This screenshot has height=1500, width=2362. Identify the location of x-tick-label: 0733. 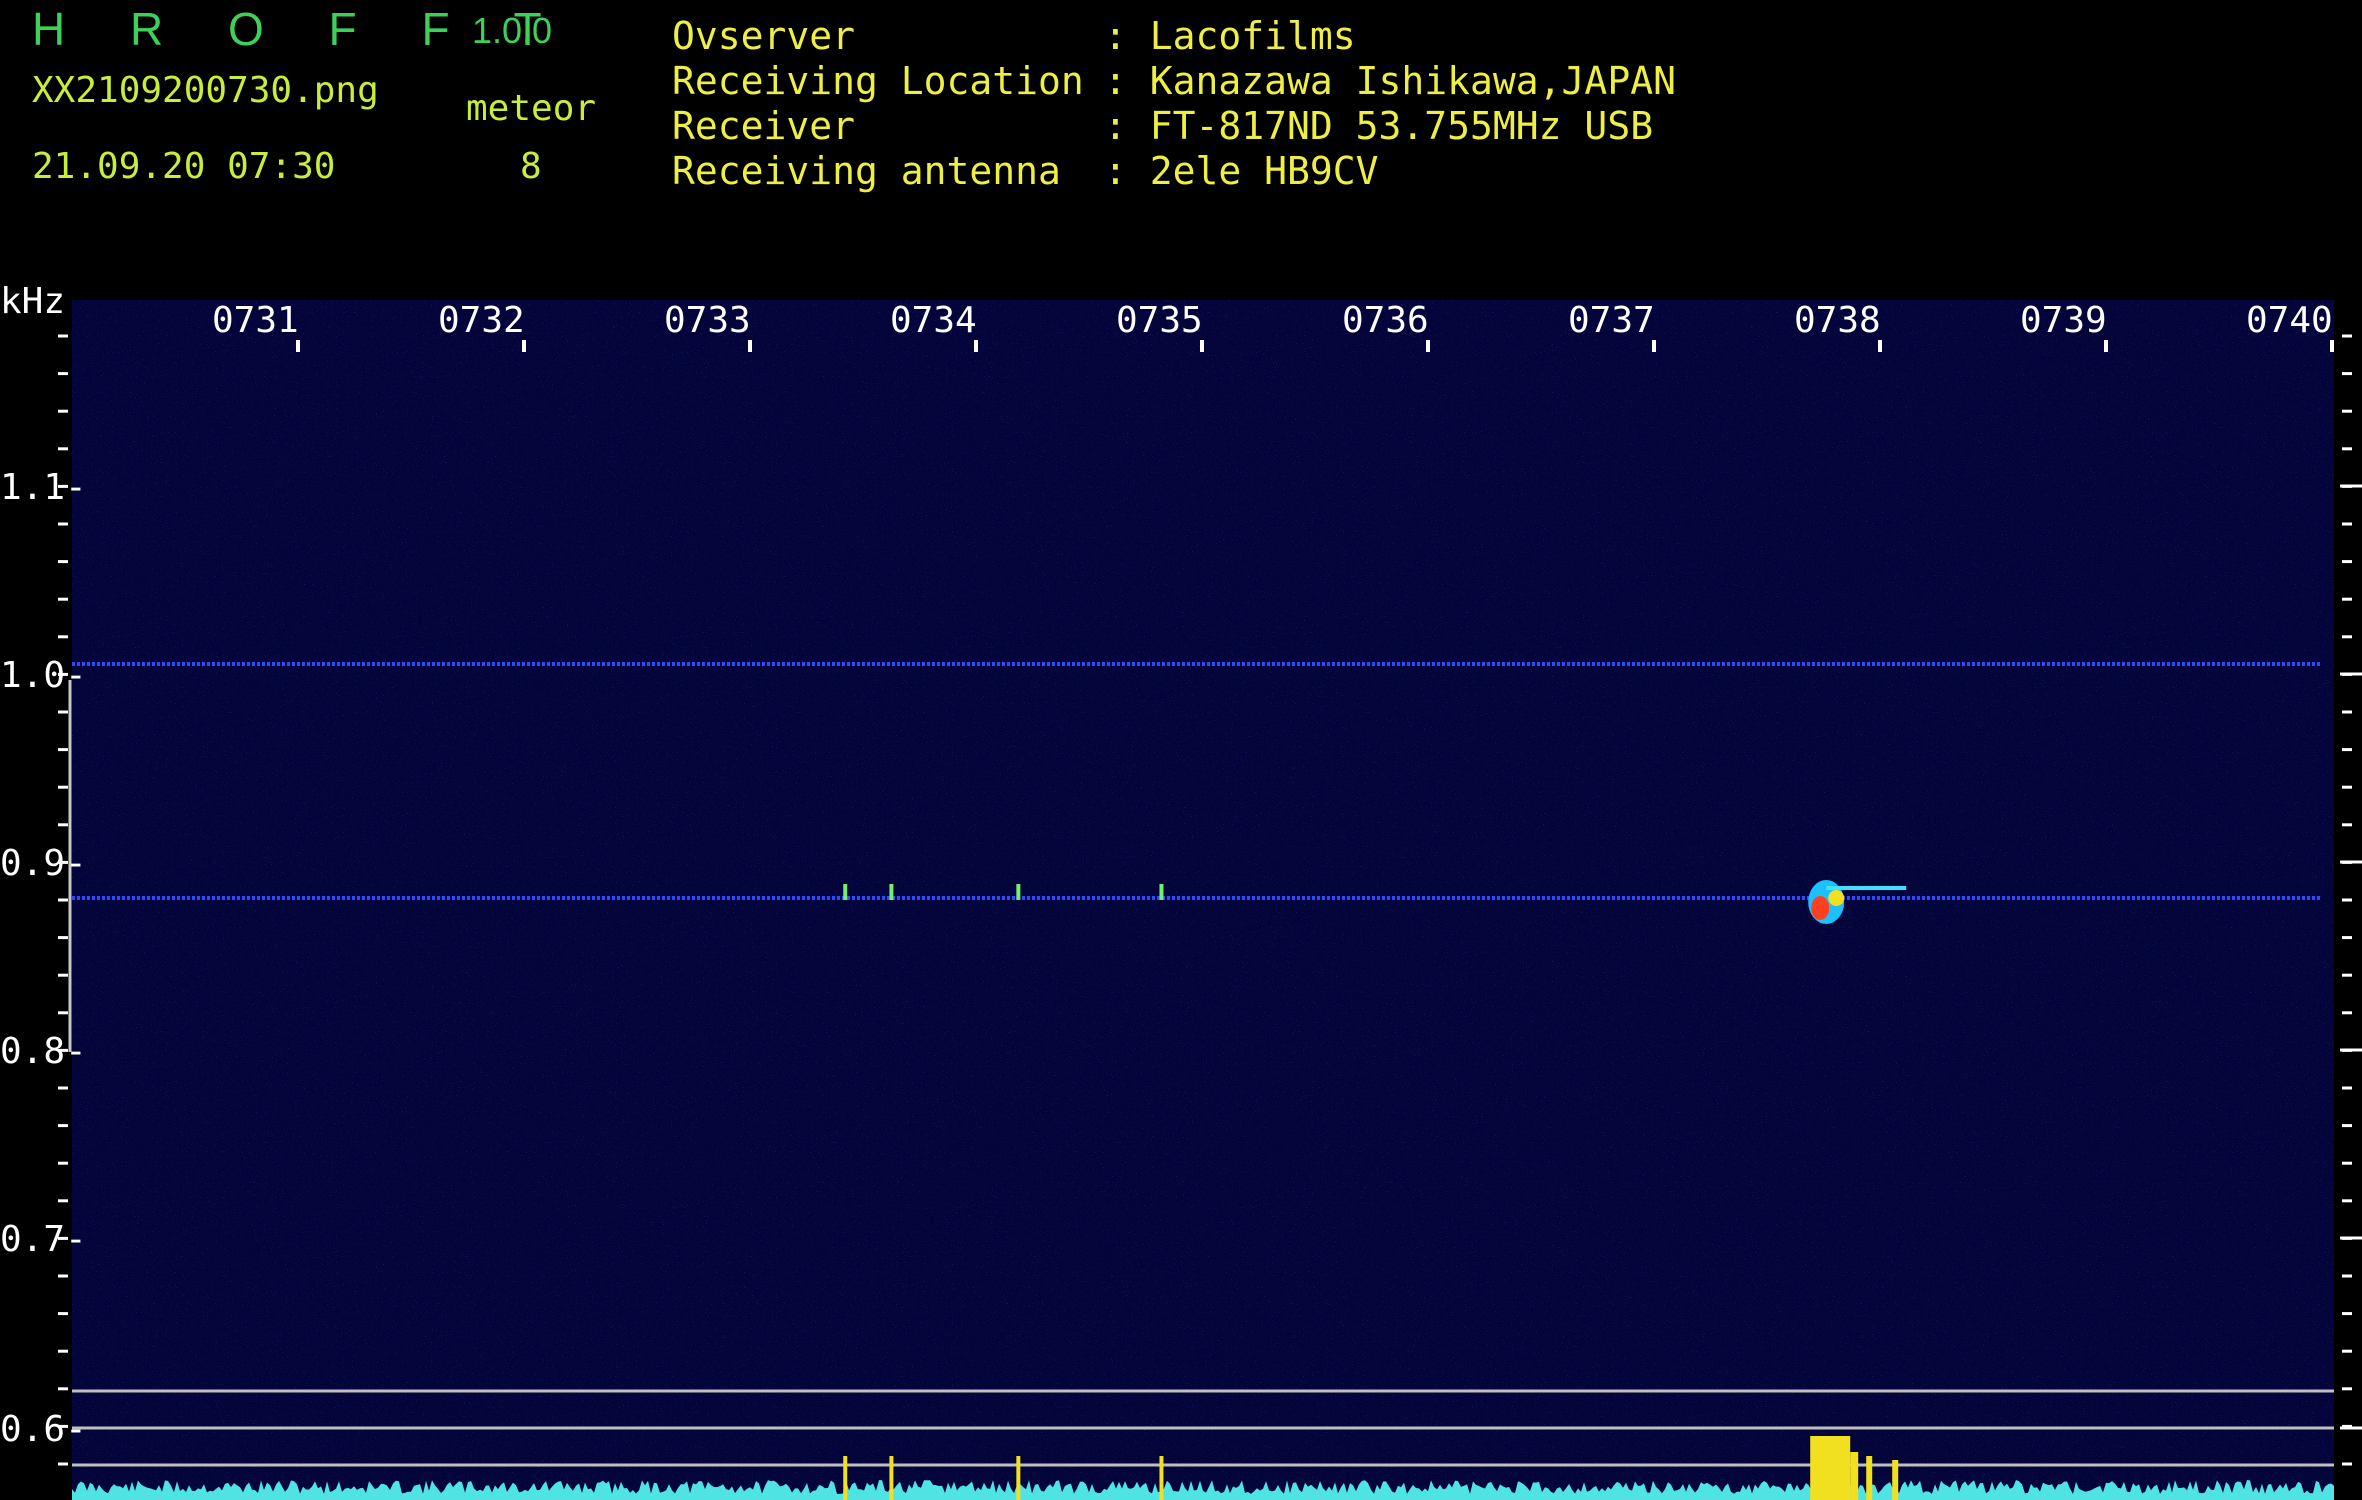
(707, 320).